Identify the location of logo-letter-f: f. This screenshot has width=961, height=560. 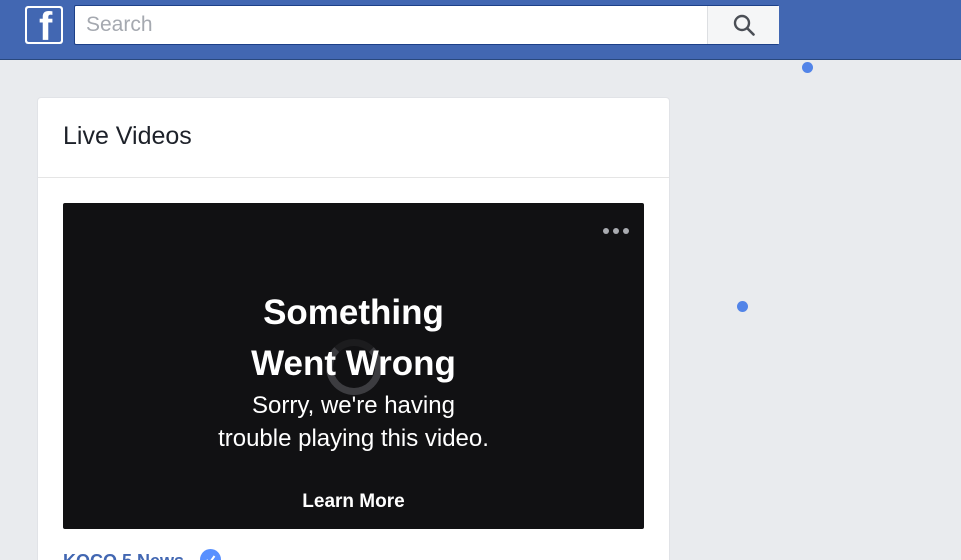
(46, 25).